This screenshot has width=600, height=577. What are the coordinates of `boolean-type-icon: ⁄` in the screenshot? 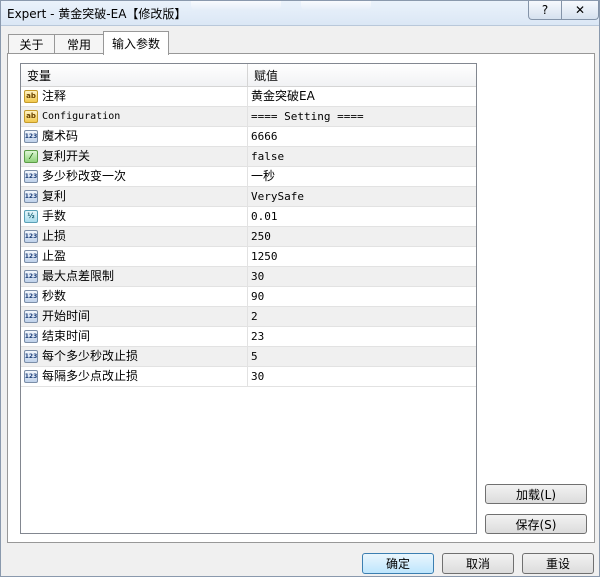 It's located at (31, 156).